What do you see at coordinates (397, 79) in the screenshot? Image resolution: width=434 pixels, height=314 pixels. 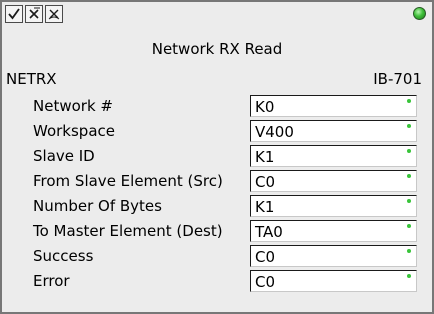 I see `instruction-id: IB-701` at bounding box center [397, 79].